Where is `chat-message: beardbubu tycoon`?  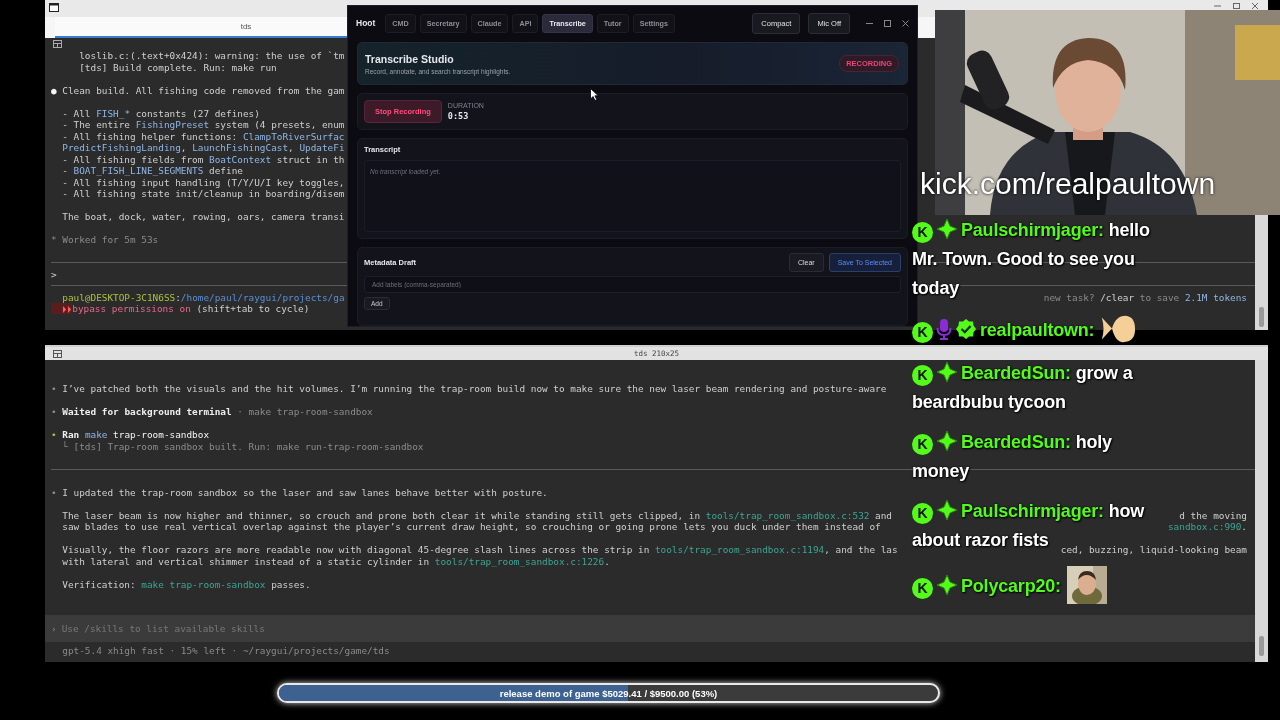
chat-message: beardbubu tycoon is located at coordinates (989, 402).